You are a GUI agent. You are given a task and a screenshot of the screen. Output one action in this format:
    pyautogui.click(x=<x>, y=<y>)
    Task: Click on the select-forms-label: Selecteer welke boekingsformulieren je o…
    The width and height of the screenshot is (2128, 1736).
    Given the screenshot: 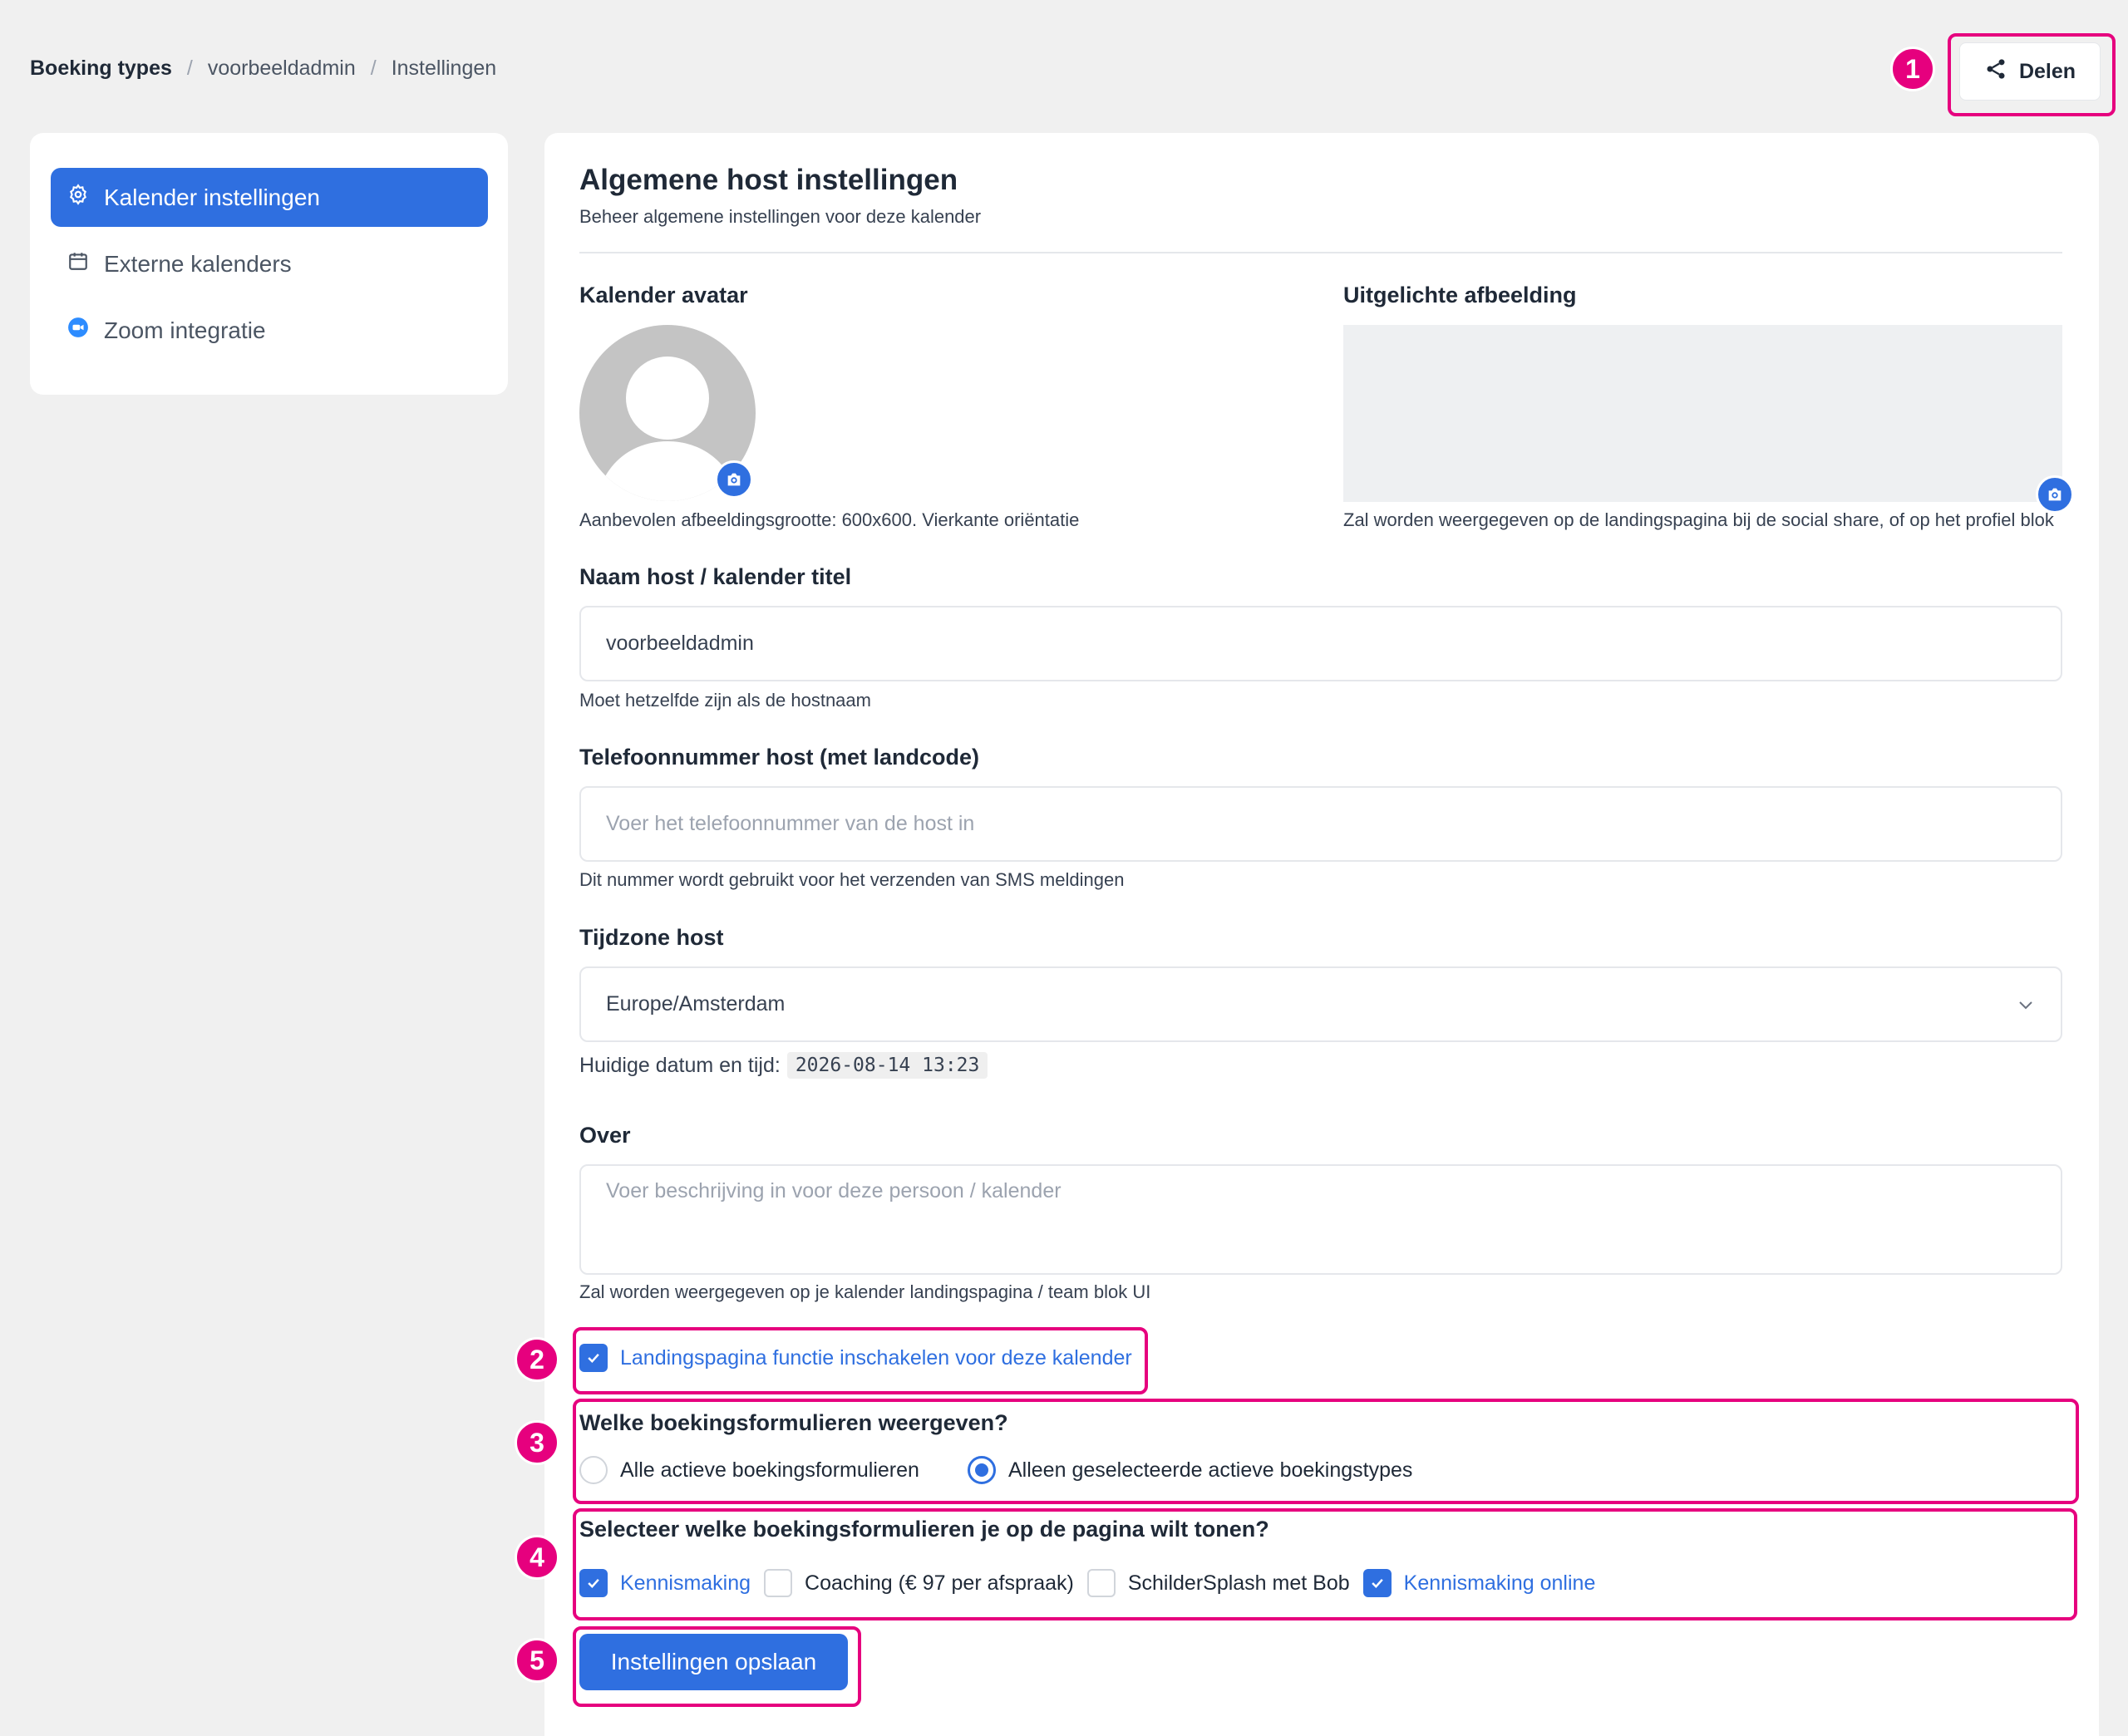 What is the action you would take?
    pyautogui.click(x=924, y=1529)
    